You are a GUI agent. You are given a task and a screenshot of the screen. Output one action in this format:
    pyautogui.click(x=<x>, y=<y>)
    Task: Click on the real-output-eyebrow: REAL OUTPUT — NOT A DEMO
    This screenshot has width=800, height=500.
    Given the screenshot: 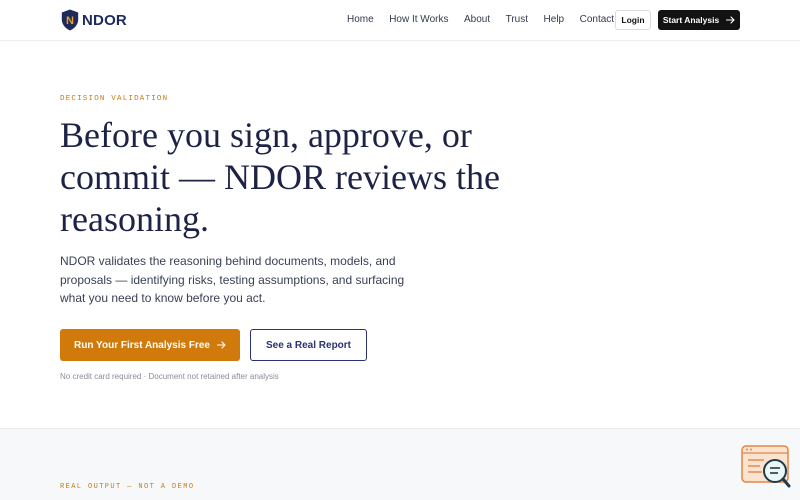 What is the action you would take?
    pyautogui.click(x=127, y=487)
    